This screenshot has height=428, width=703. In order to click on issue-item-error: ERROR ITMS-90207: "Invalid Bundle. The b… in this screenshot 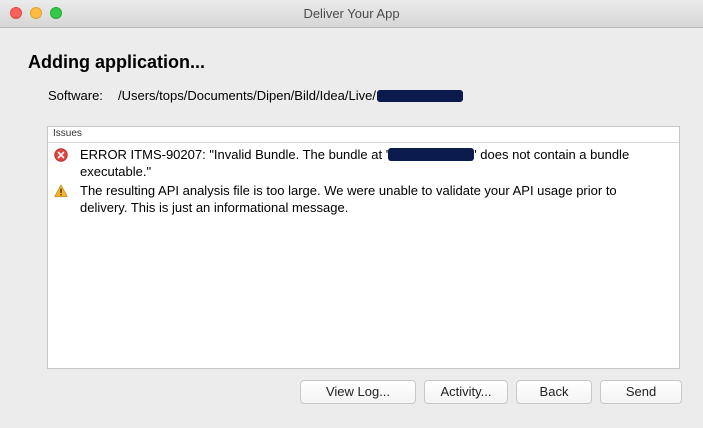, I will do `click(363, 164)`.